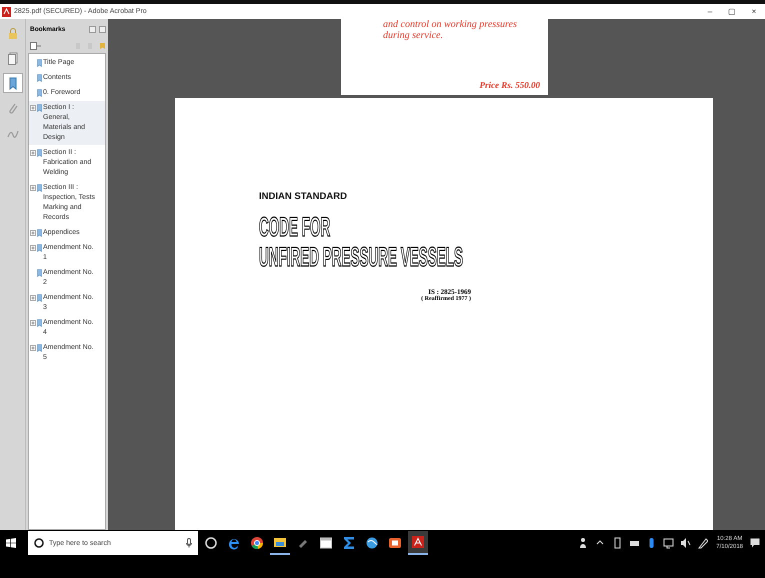 This screenshot has height=578, width=765. I want to click on options-icon, so click(35, 46).